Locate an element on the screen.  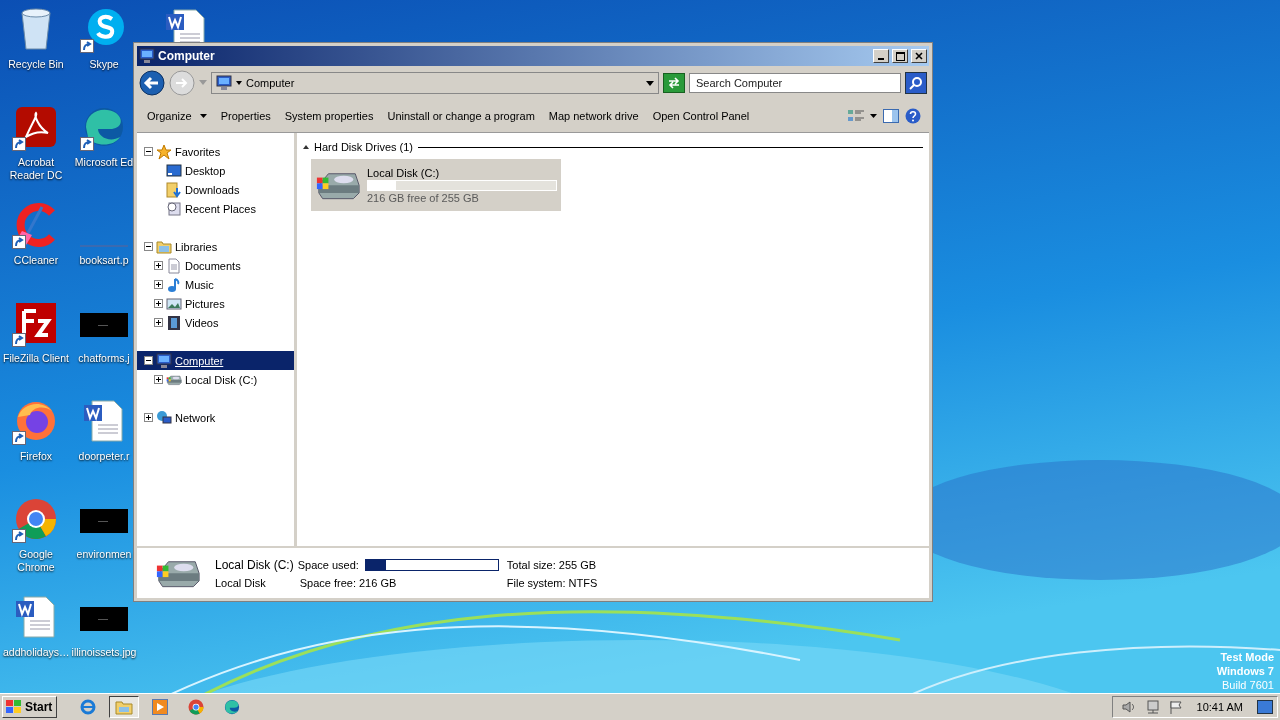
recent-places-icon is located at coordinates (174, 208).